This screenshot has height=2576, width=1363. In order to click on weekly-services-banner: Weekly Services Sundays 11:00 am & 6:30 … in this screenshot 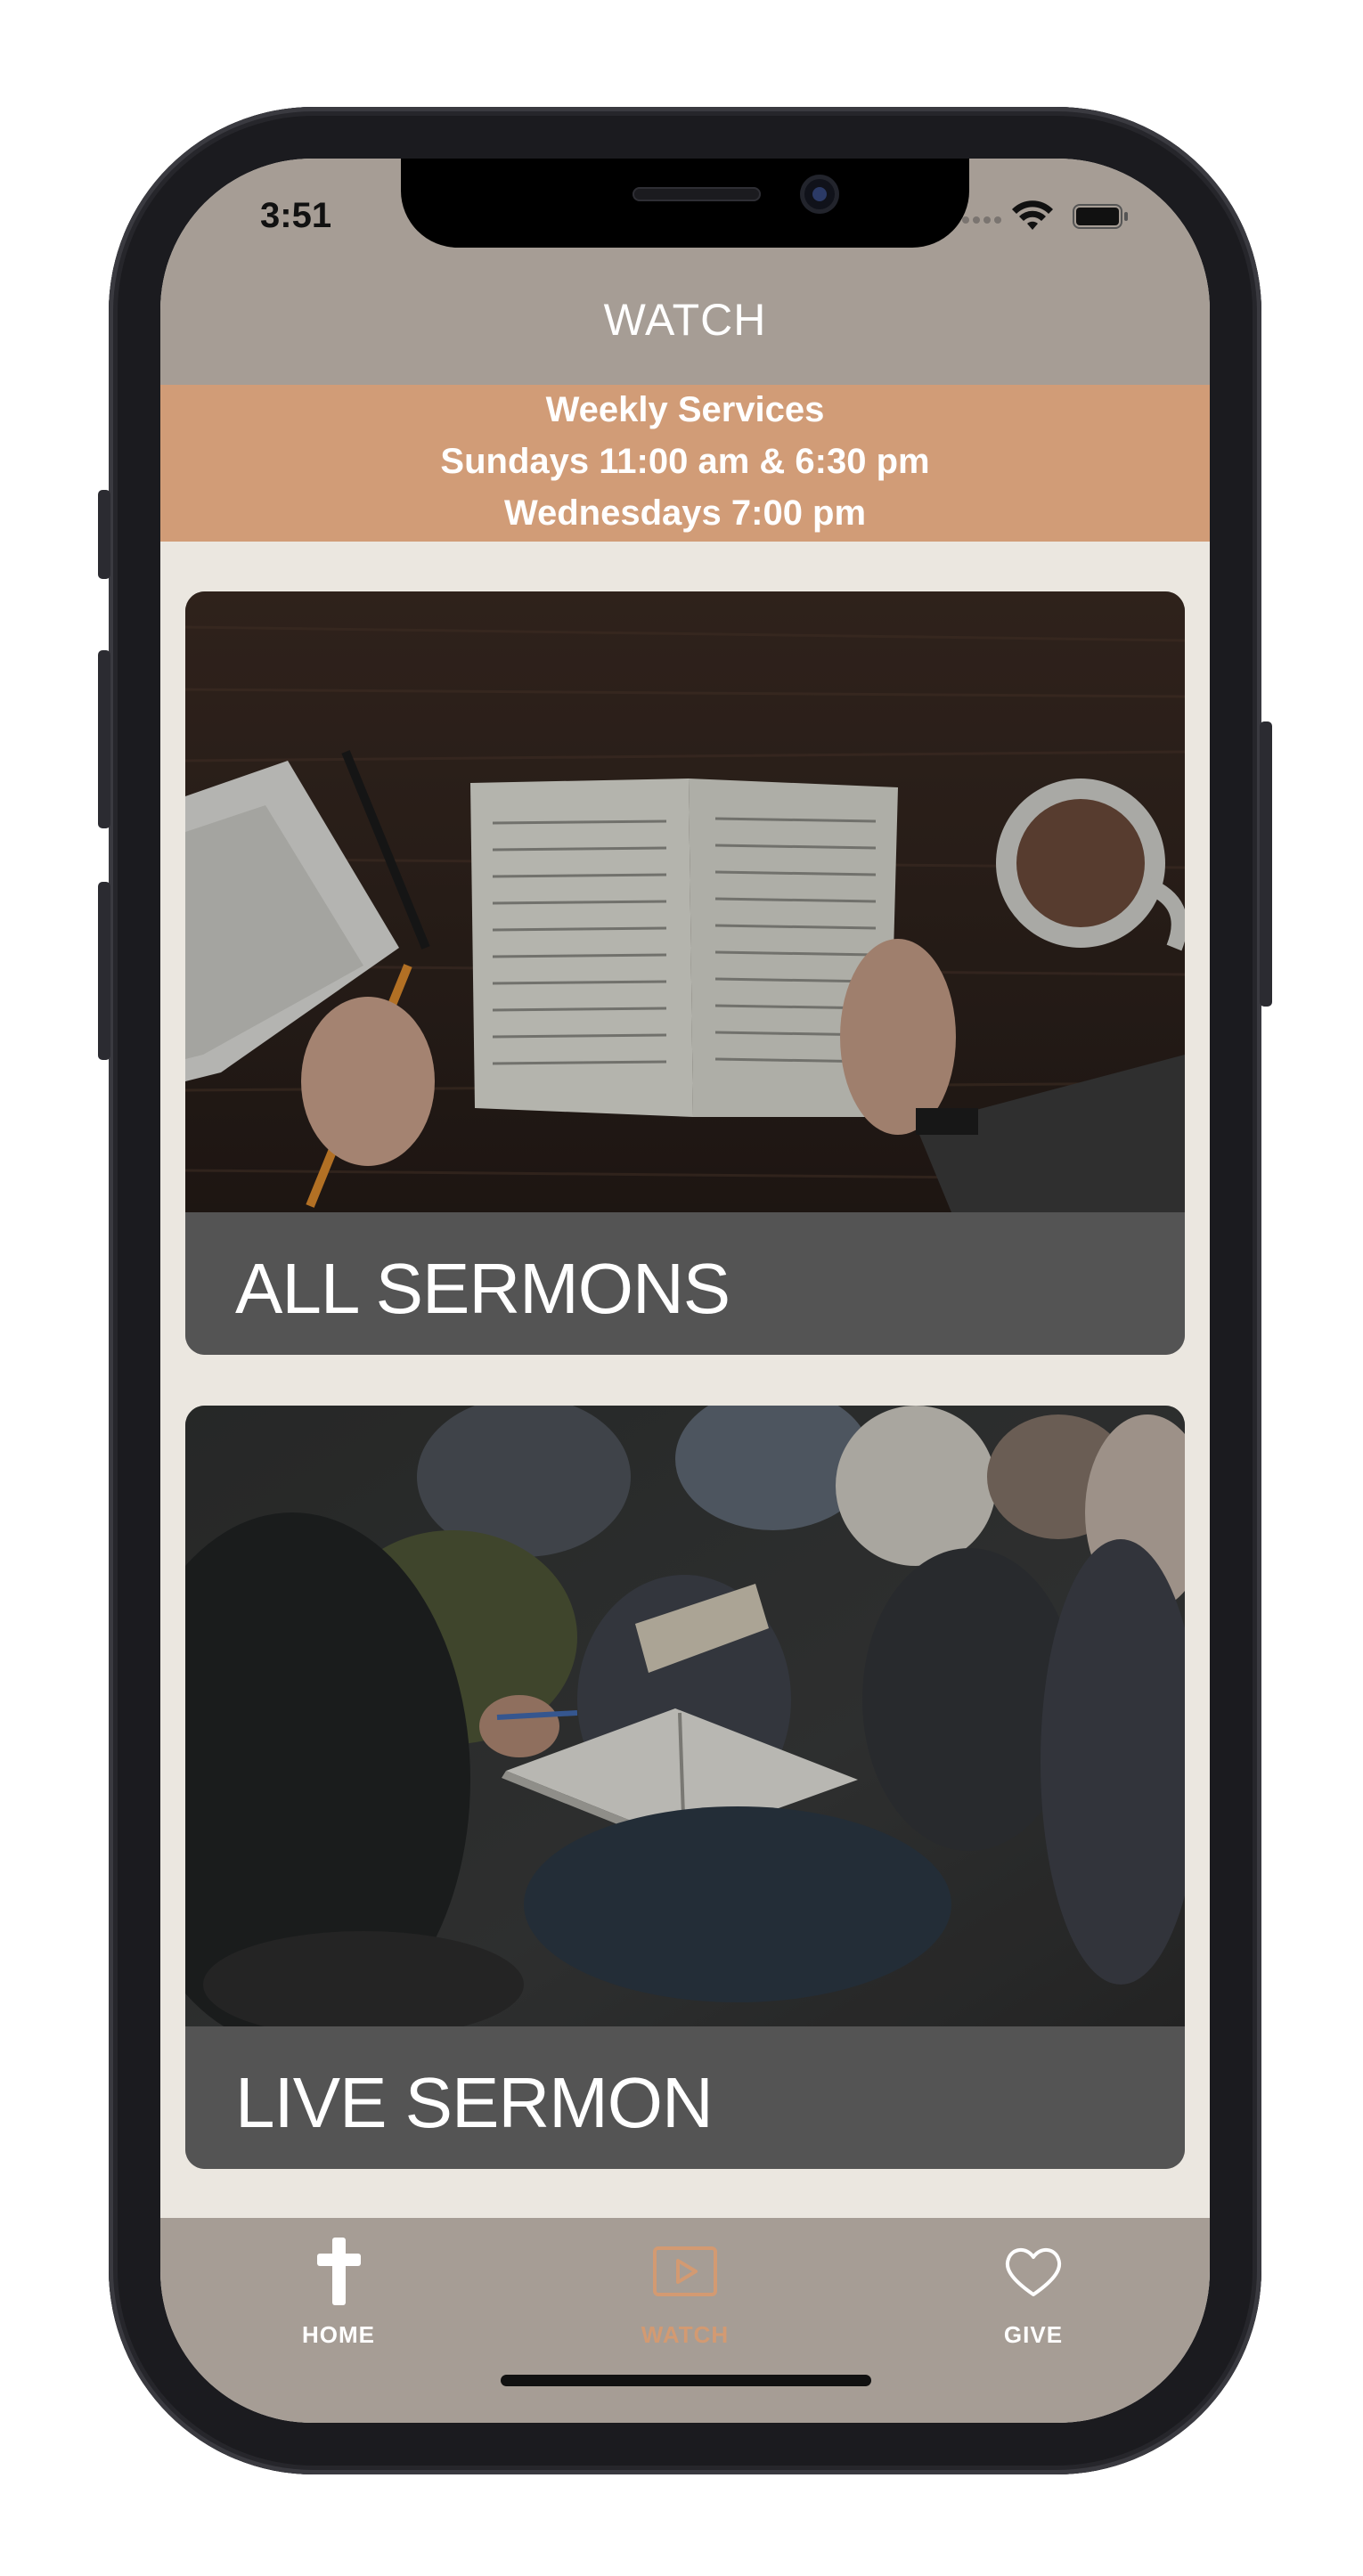, I will do `click(685, 464)`.